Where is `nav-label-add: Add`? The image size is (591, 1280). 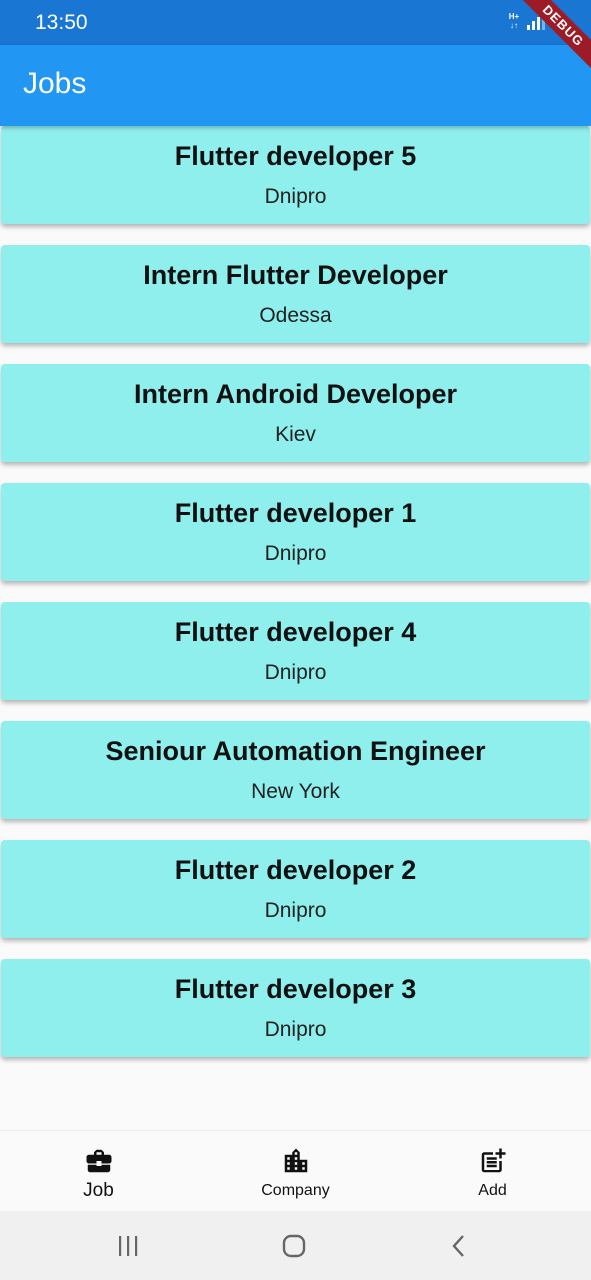 nav-label-add: Add is located at coordinates (492, 1190).